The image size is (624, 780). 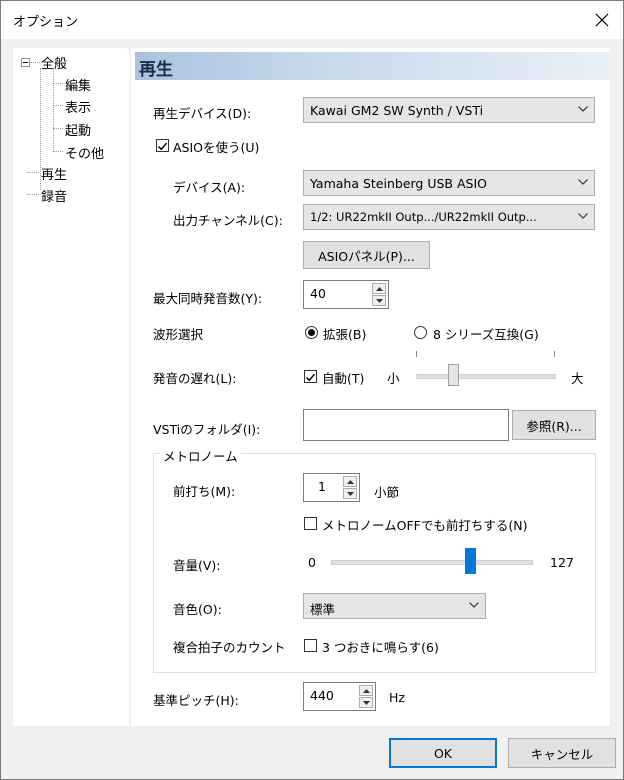 I want to click on metronome-tone-value: 標準, so click(x=323, y=609).